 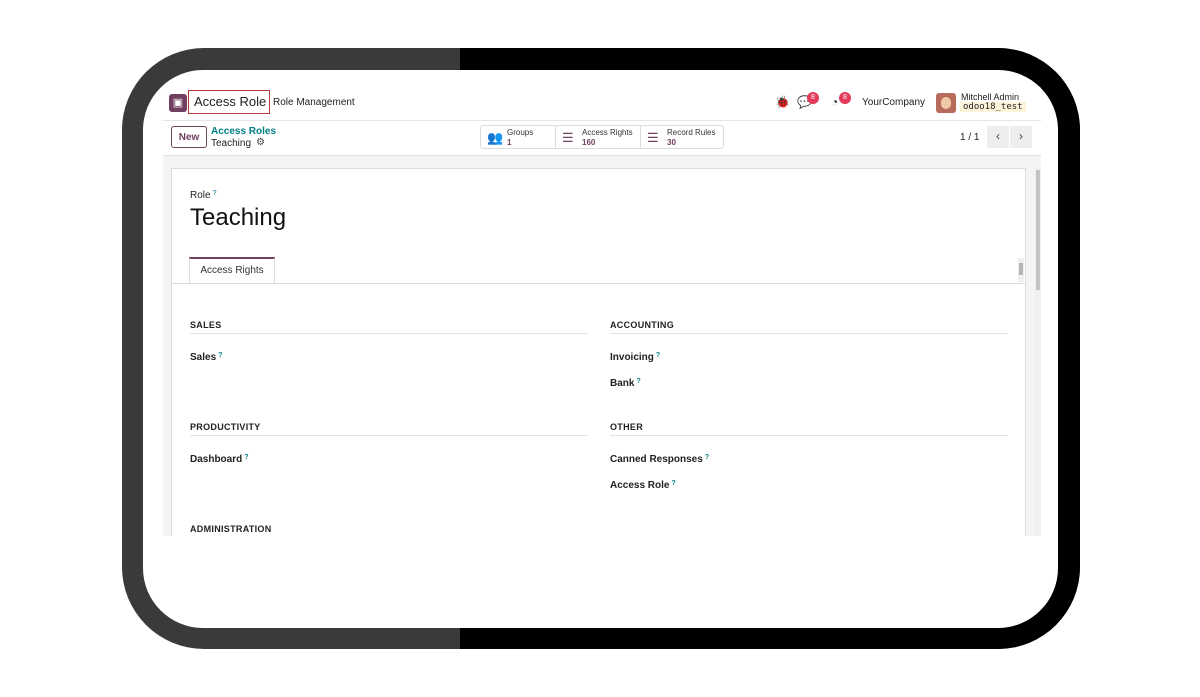 What do you see at coordinates (509, 142) in the screenshot?
I see `stat-value: 1` at bounding box center [509, 142].